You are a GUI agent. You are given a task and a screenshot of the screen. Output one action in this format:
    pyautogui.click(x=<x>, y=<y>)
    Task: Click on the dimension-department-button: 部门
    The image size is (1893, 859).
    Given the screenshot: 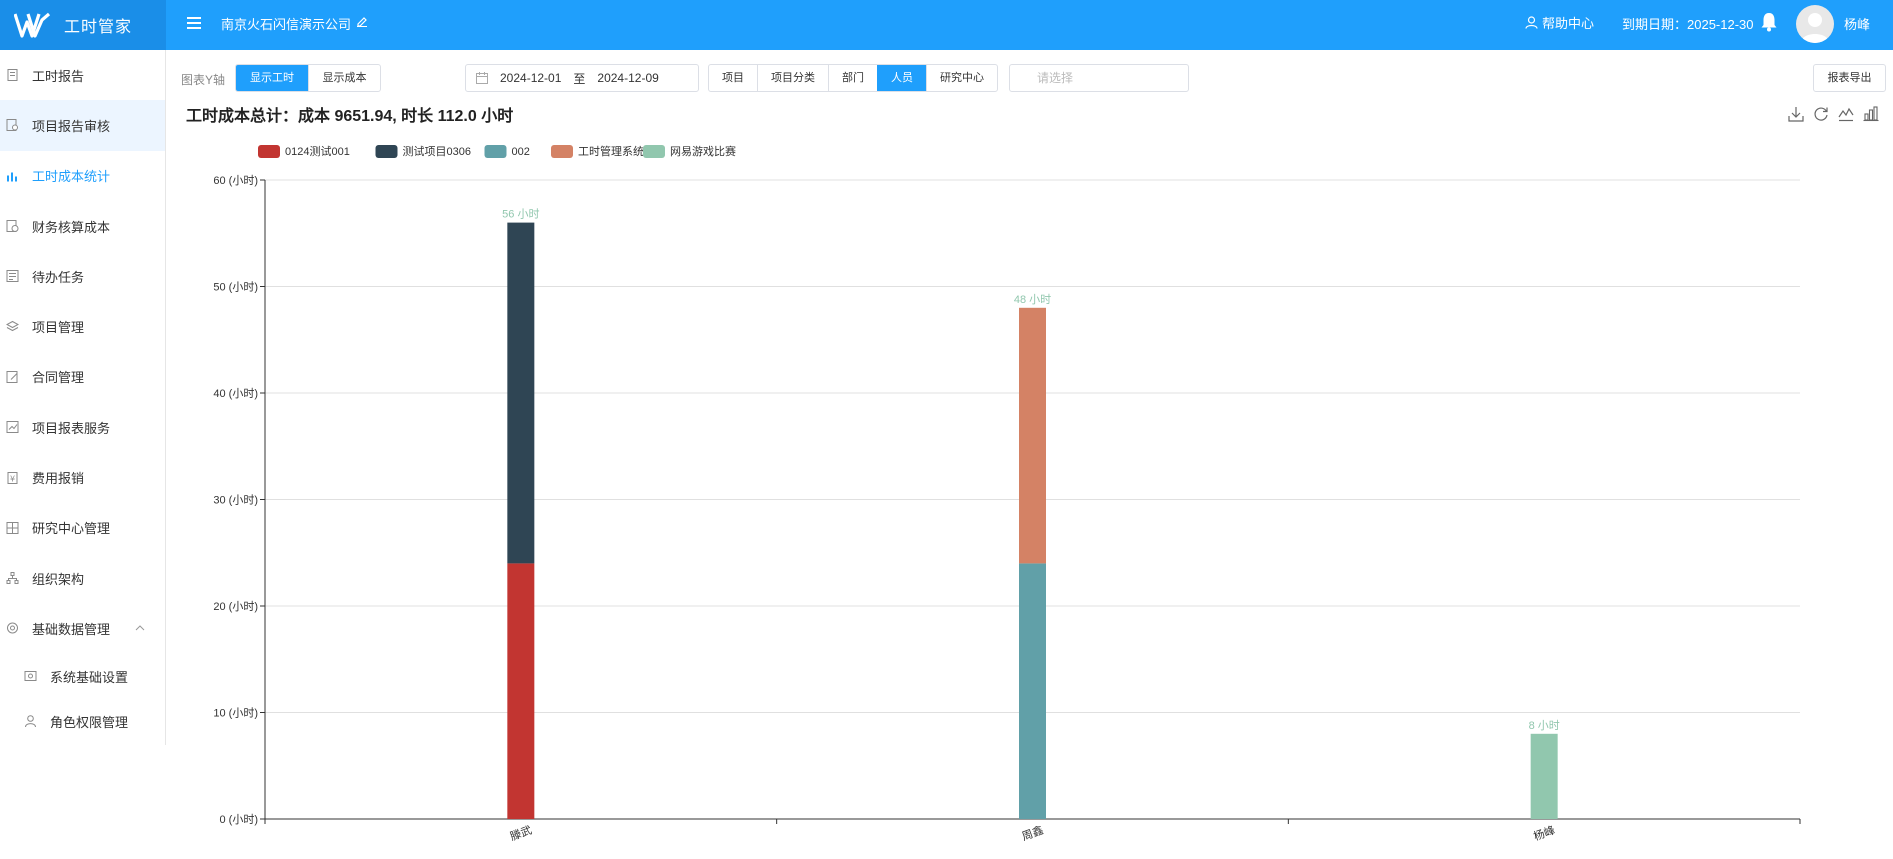 What is the action you would take?
    pyautogui.click(x=852, y=78)
    